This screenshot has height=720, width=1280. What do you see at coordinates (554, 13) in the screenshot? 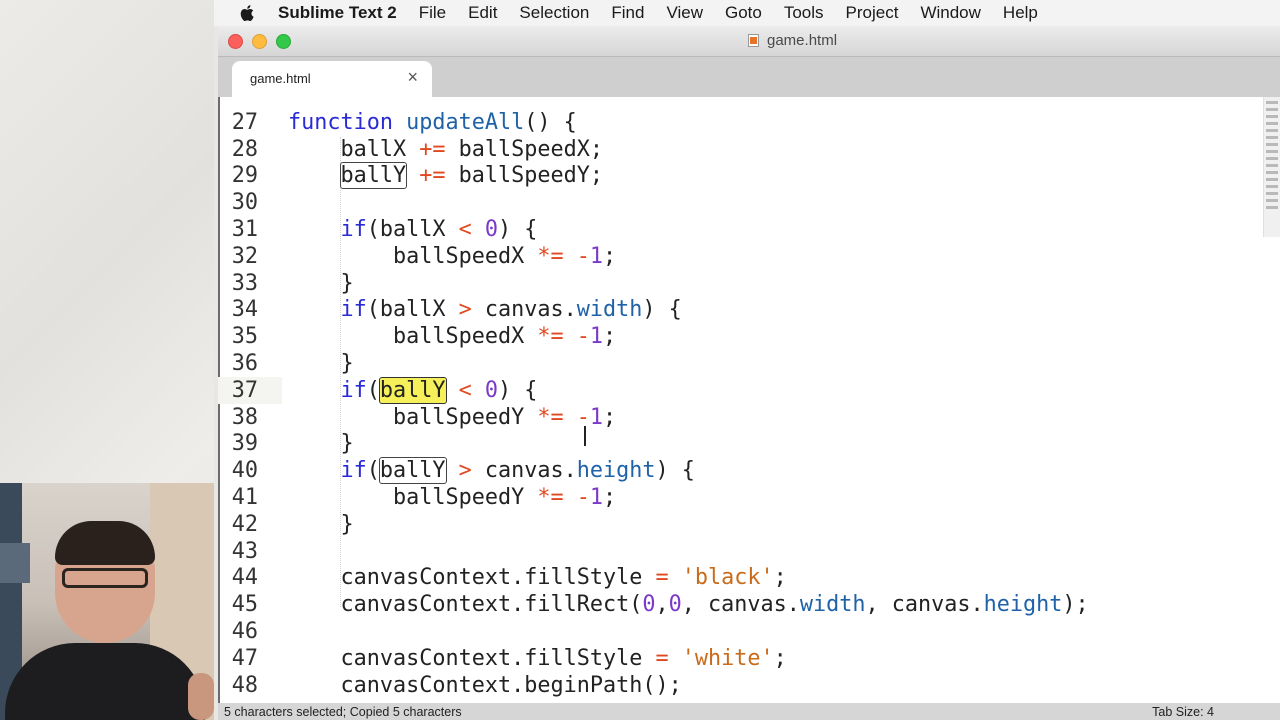
I see `menu-selection: Selection` at bounding box center [554, 13].